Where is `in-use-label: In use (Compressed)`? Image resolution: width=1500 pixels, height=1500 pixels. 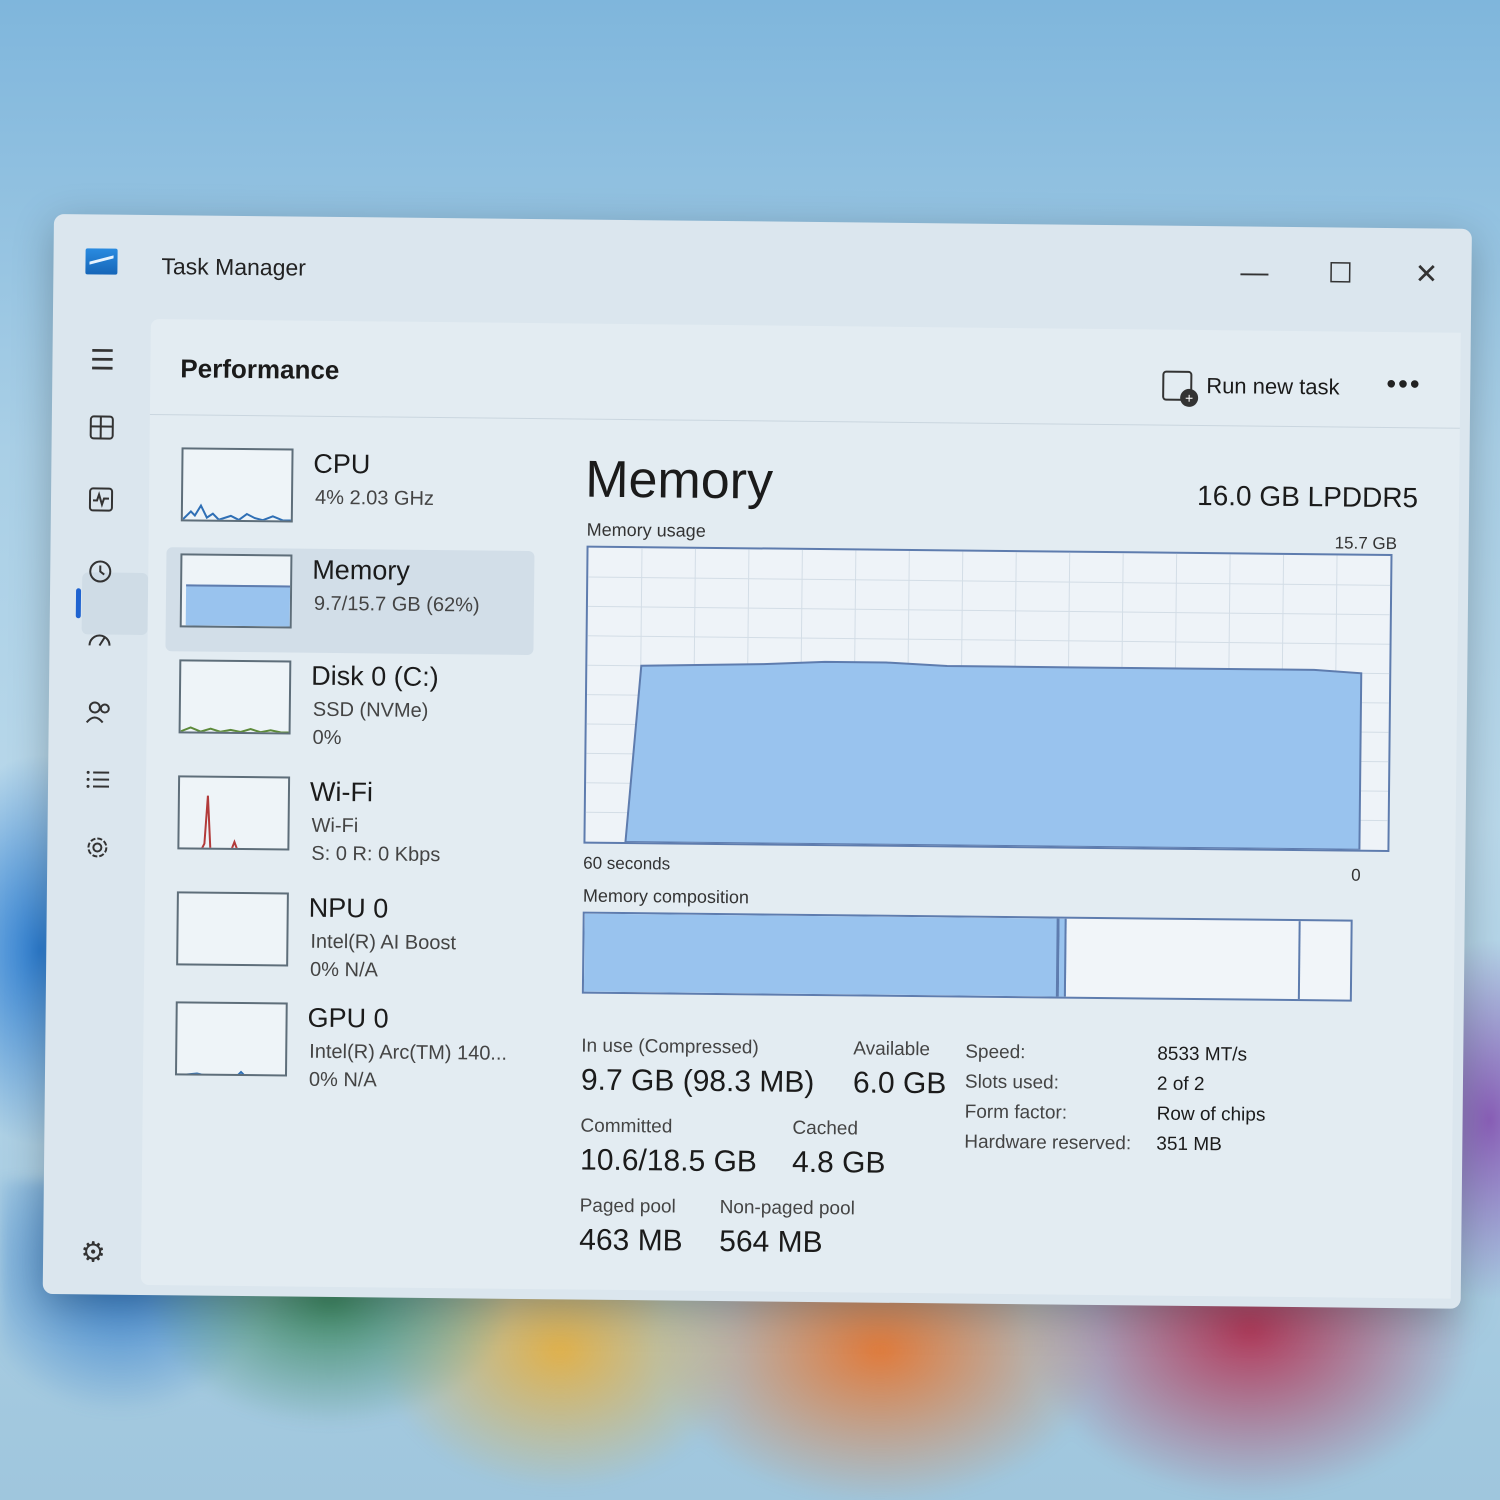 in-use-label: In use (Compressed) is located at coordinates (670, 1047).